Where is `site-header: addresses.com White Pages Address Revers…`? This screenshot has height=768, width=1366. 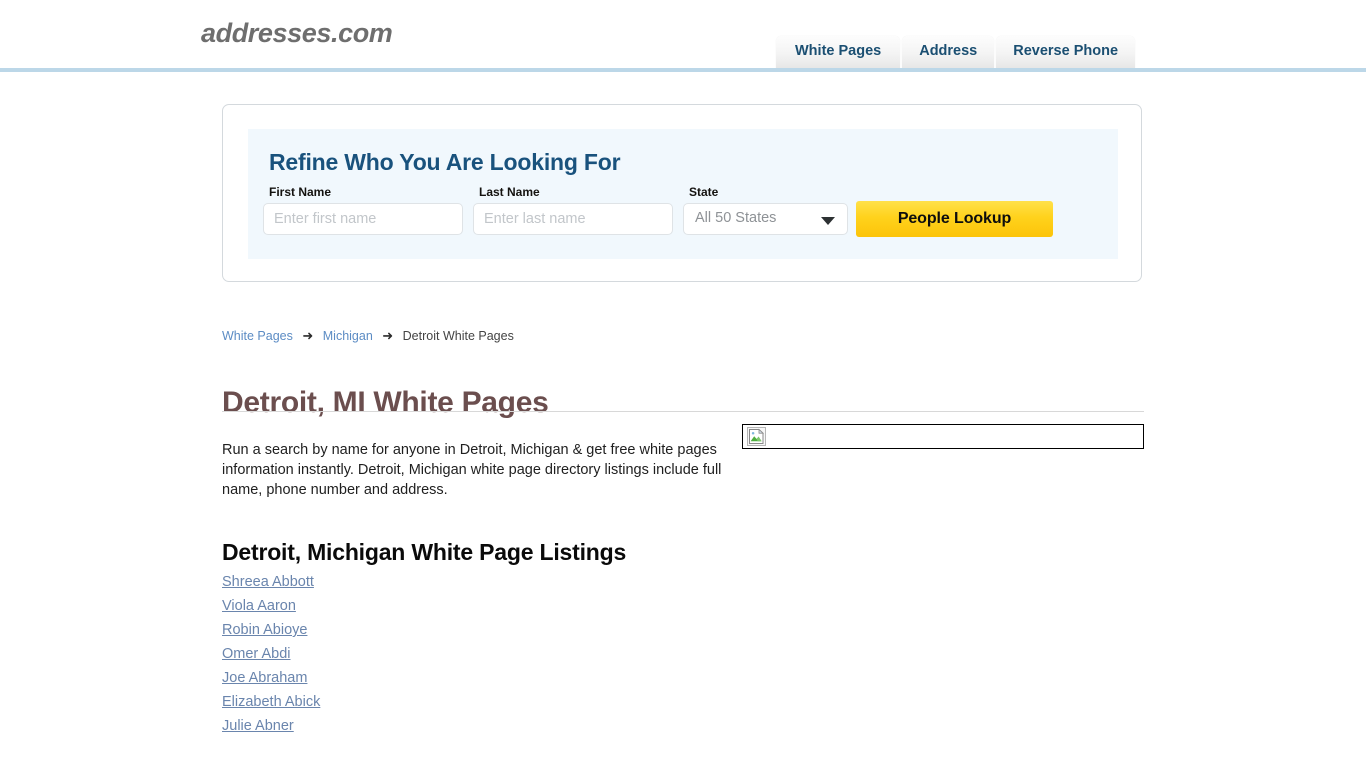 site-header: addresses.com White Pages Address Revers… is located at coordinates (683, 34).